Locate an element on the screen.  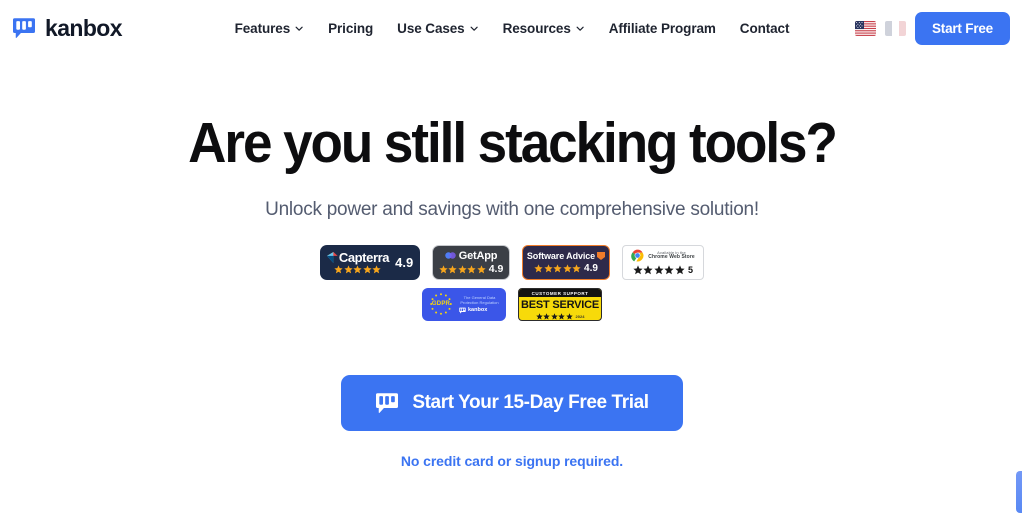
badge-year: 2024 is located at coordinates (580, 316).